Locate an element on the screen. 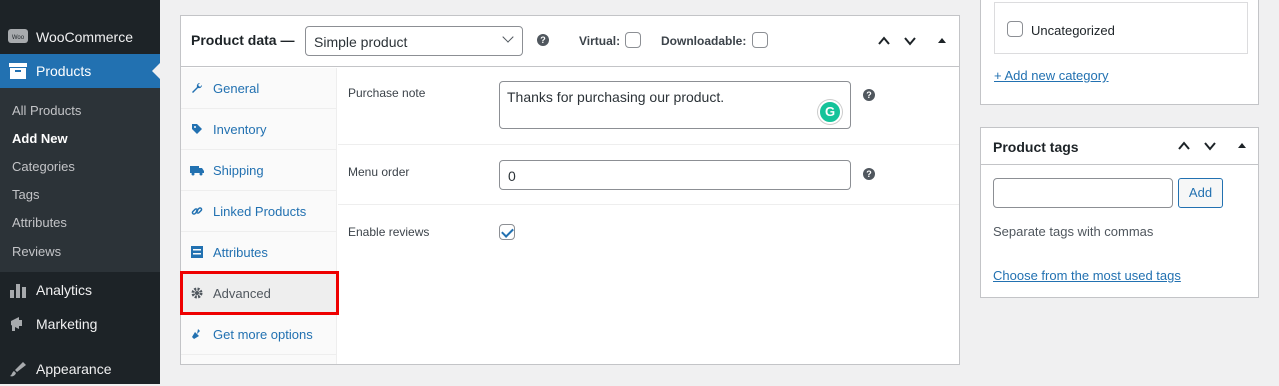 This screenshot has height=386, width=1279. tag-icon is located at coordinates (197, 129).